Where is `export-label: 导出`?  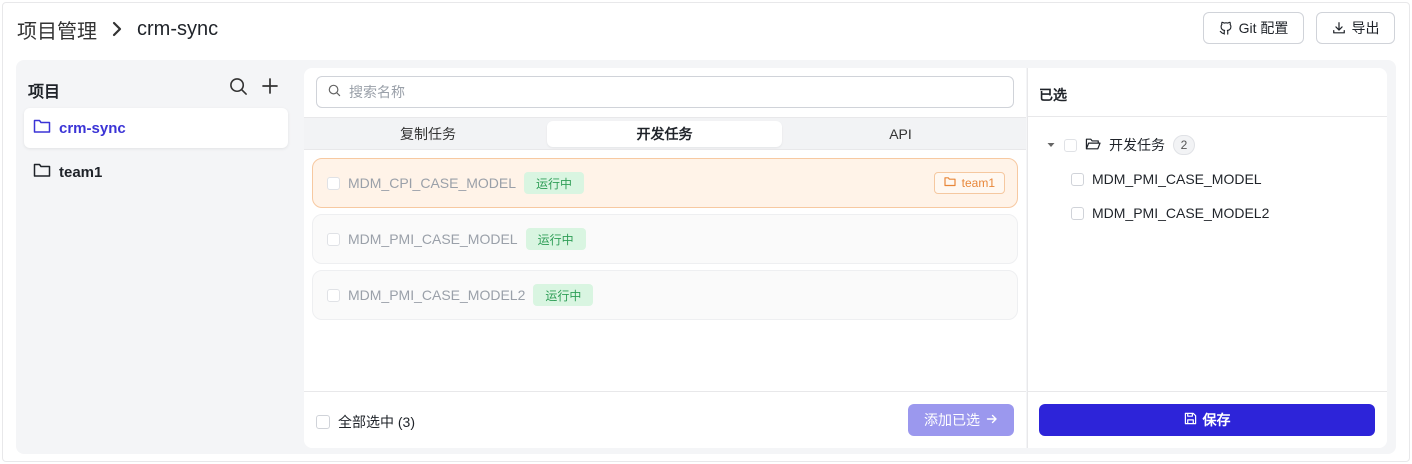
export-label: 导出 is located at coordinates (1365, 28).